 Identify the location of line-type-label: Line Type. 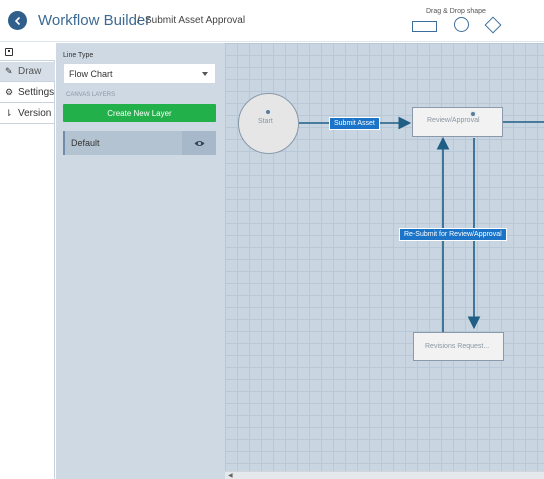
(78, 55).